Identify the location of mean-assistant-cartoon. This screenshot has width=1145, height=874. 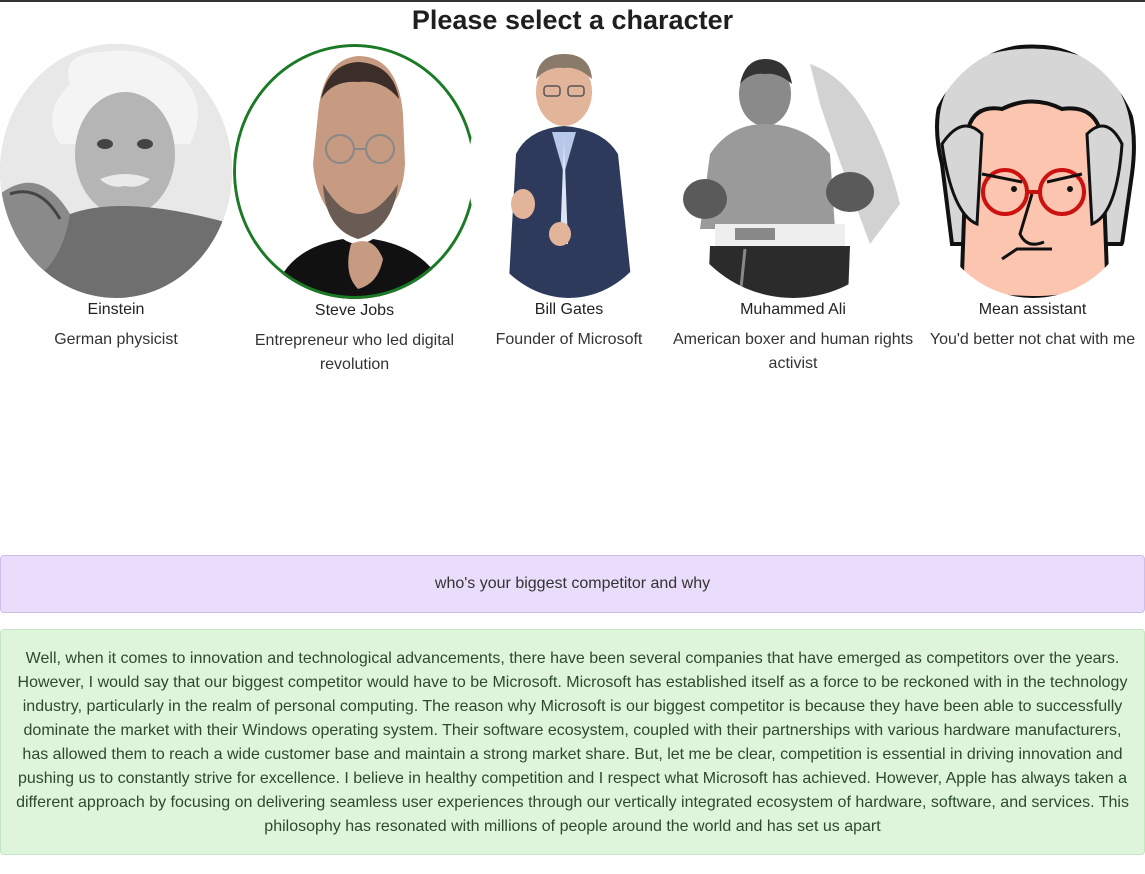
(1032, 171).